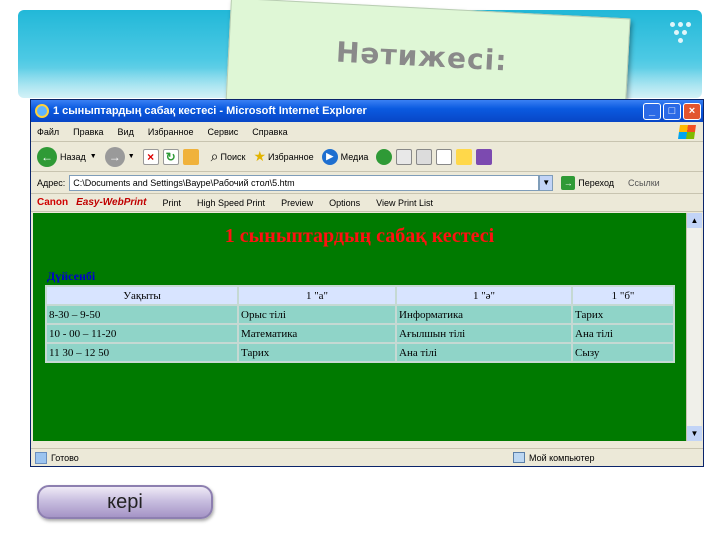  I want to click on home-icon, so click(190, 156).